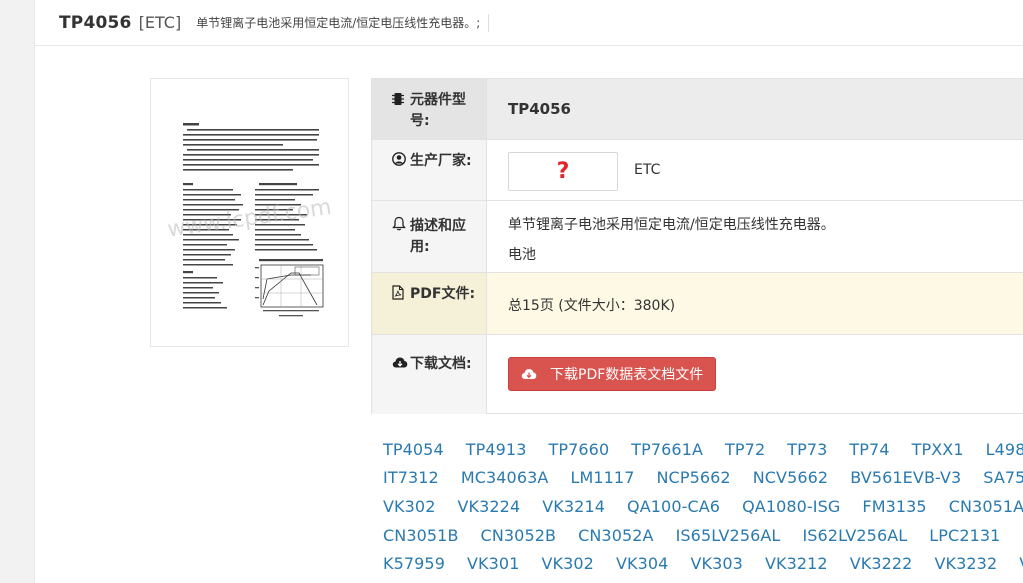 The image size is (1023, 583). I want to click on manufacturer-logo: ?, so click(563, 171).